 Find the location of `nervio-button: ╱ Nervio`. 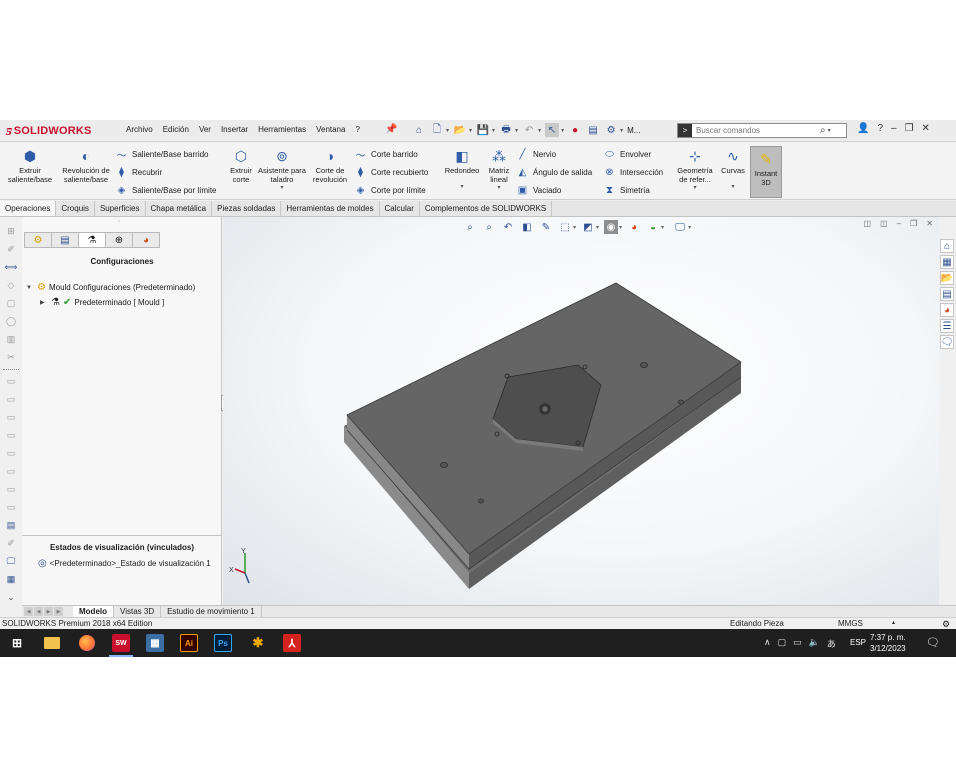

nervio-button: ╱ Nervio is located at coordinates (536, 154).